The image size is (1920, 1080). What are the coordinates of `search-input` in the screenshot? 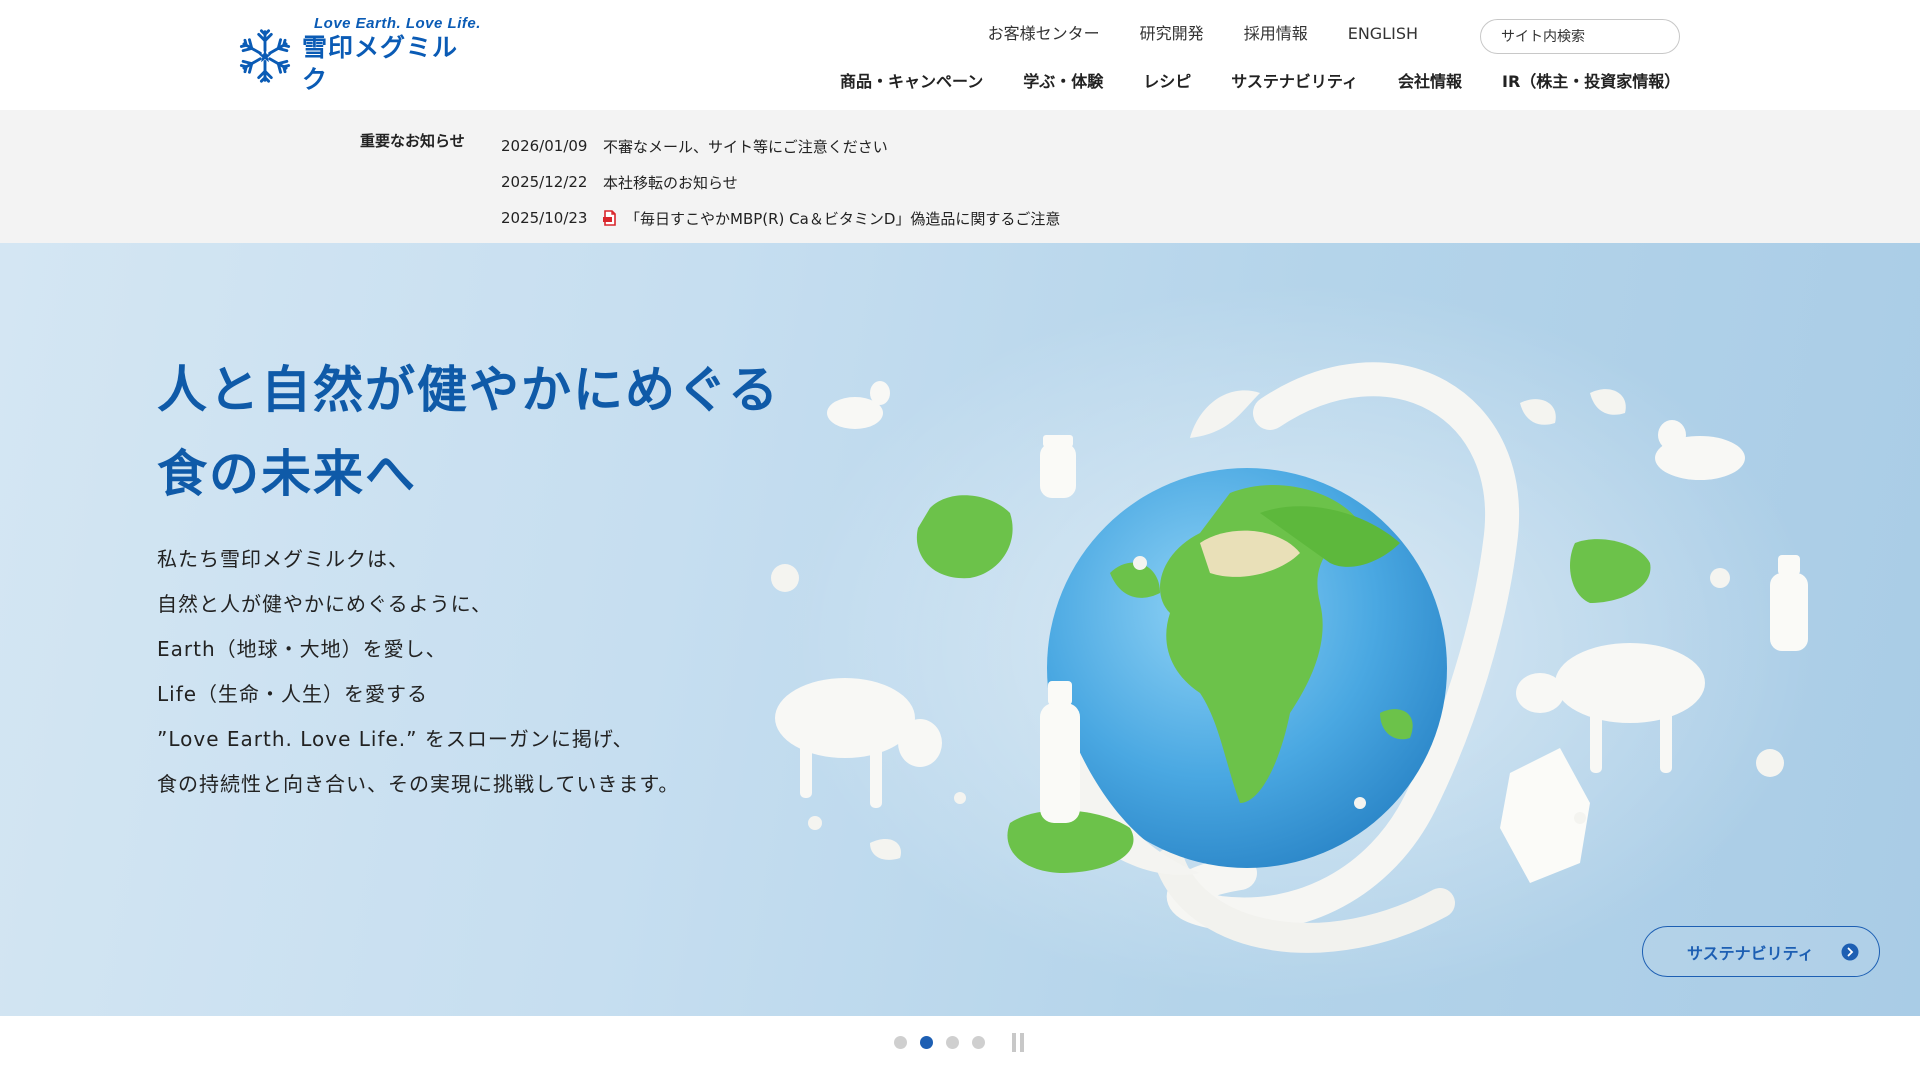 It's located at (1588, 36).